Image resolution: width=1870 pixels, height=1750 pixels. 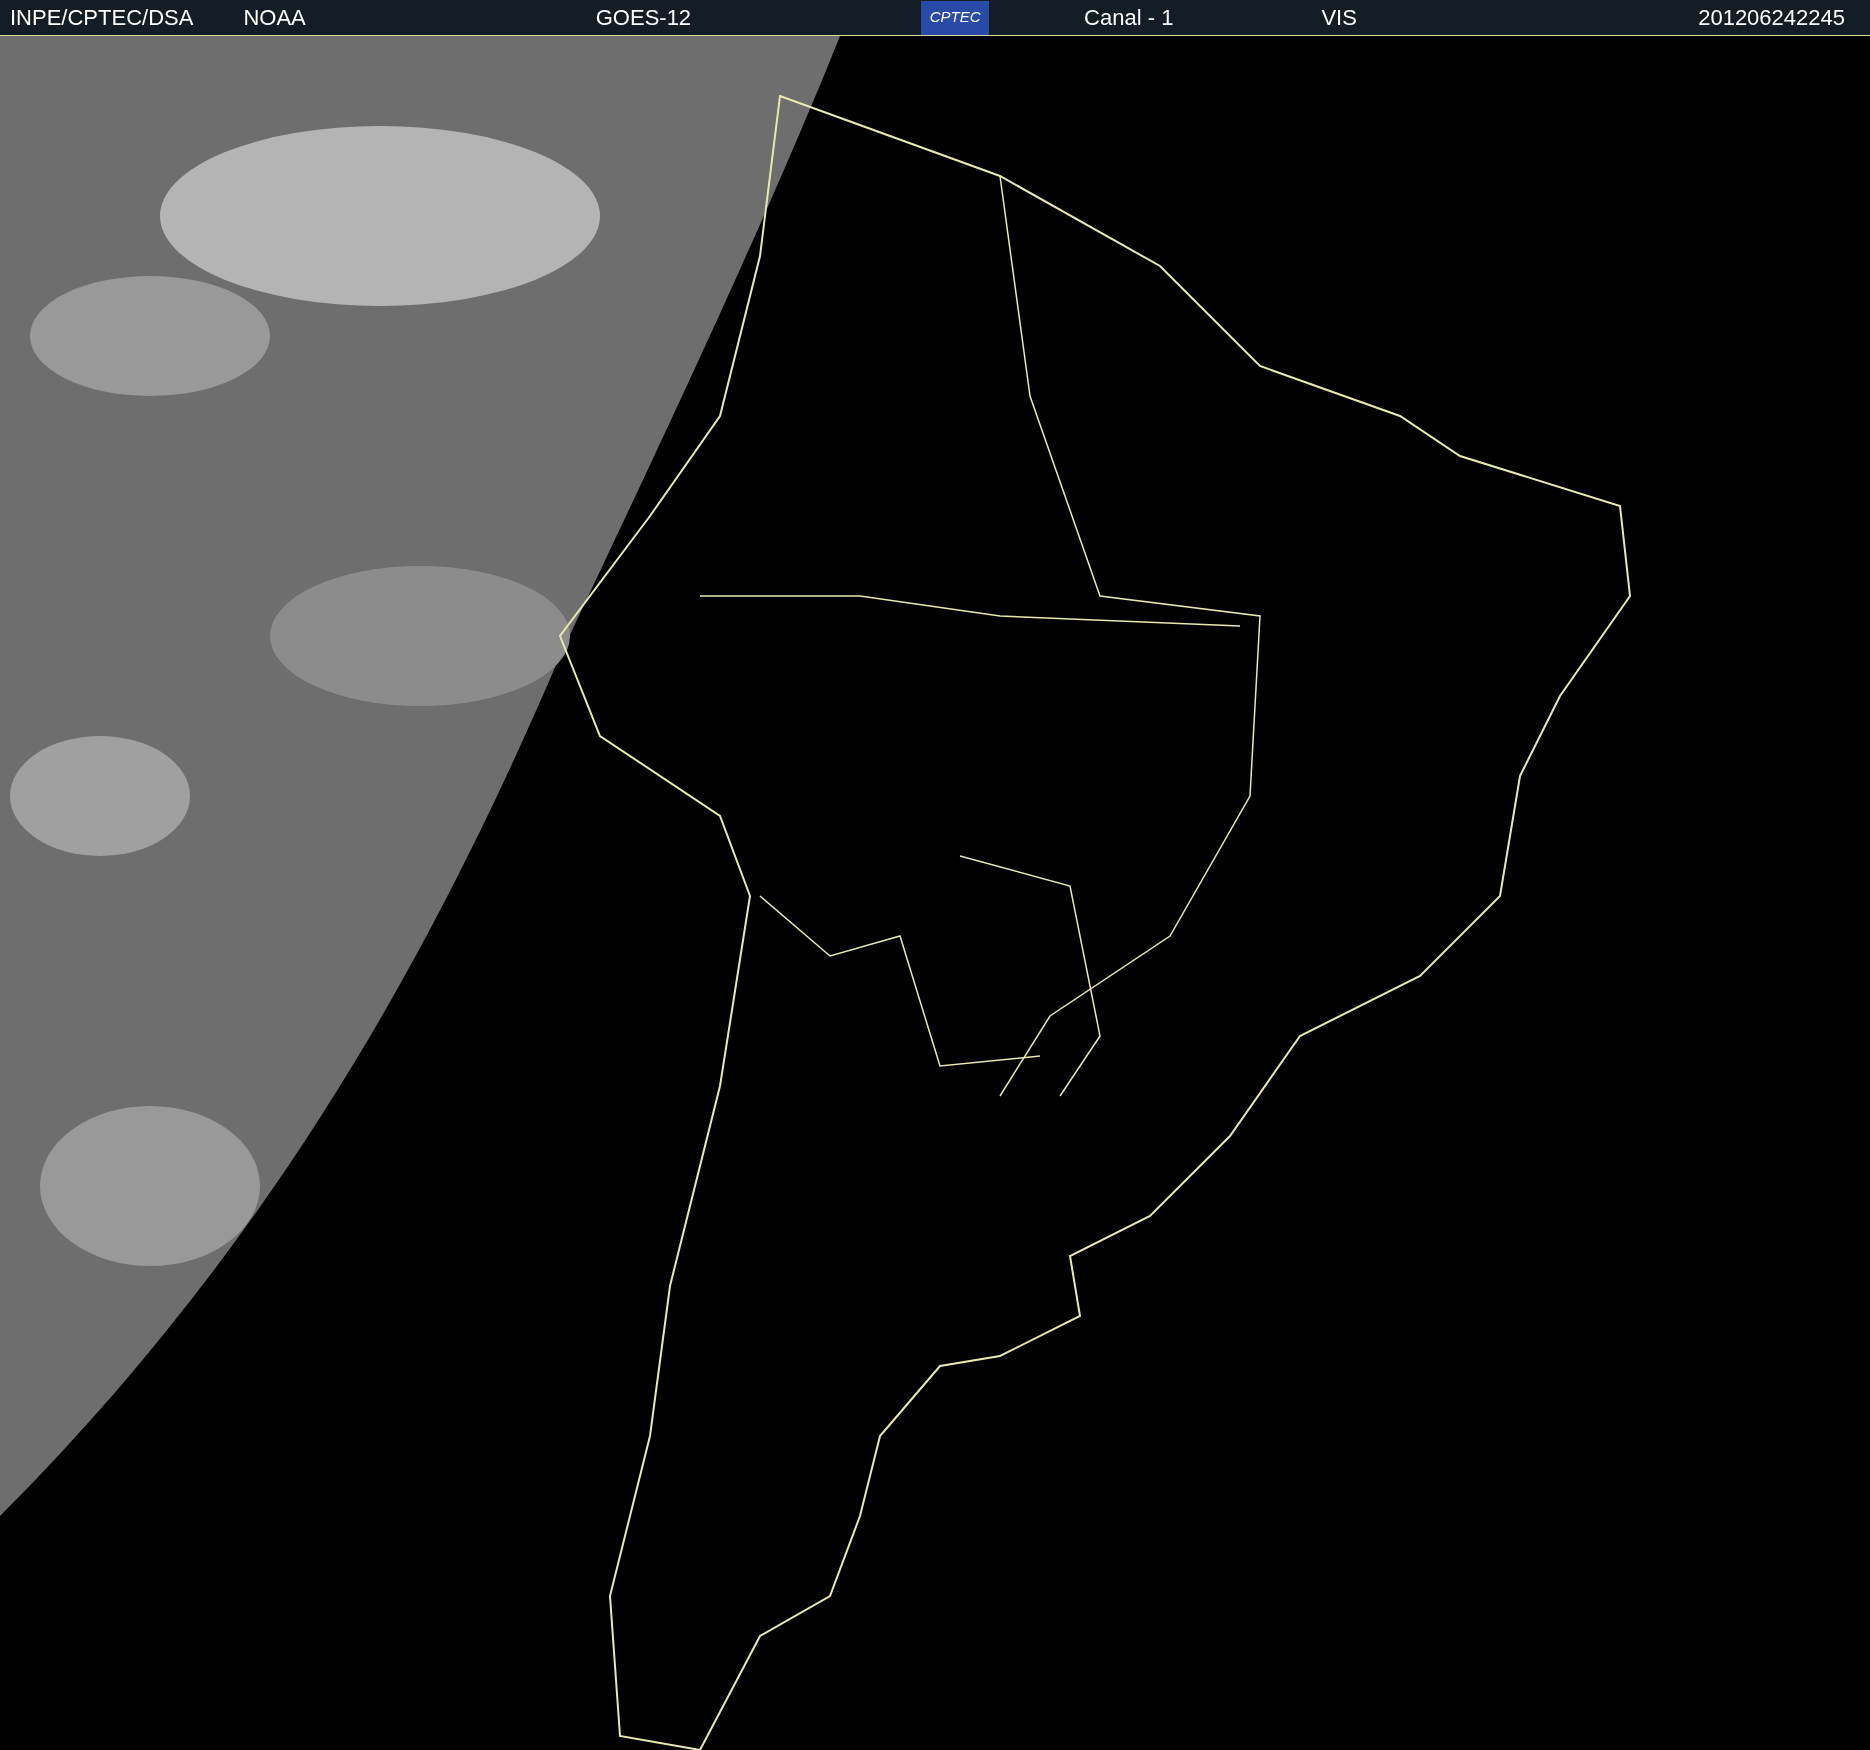 I want to click on source-label: INPE/CPTEC/DSA, so click(x=102, y=18).